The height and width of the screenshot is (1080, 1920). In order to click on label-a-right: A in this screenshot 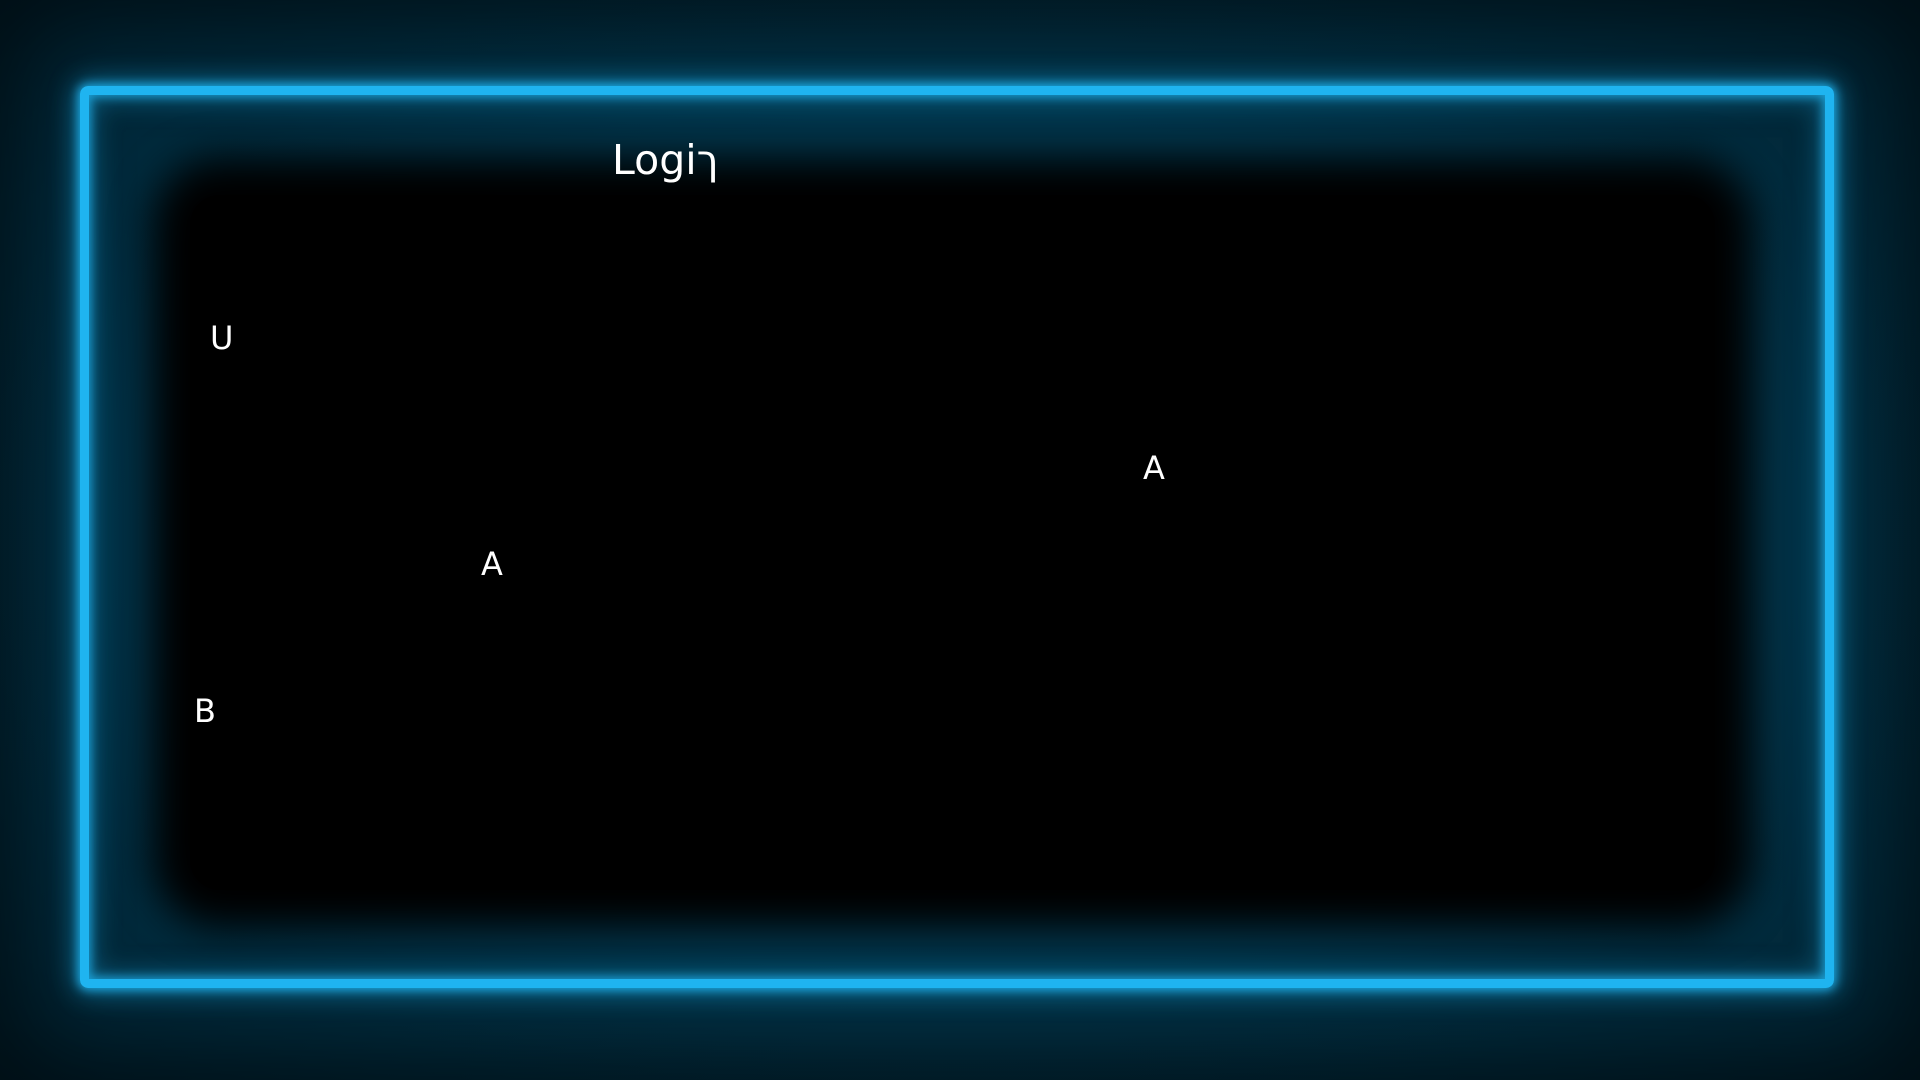, I will do `click(1154, 468)`.